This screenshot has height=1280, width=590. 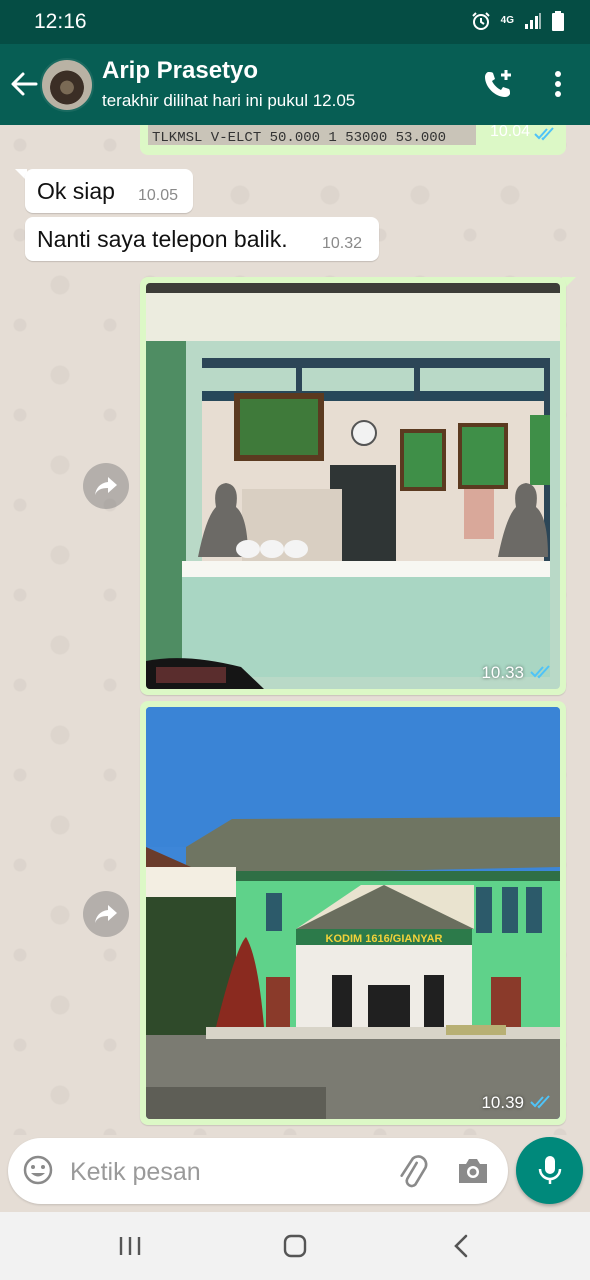 I want to click on building-sign-text: KODIM 1616/GIANYAR, so click(x=384, y=939).